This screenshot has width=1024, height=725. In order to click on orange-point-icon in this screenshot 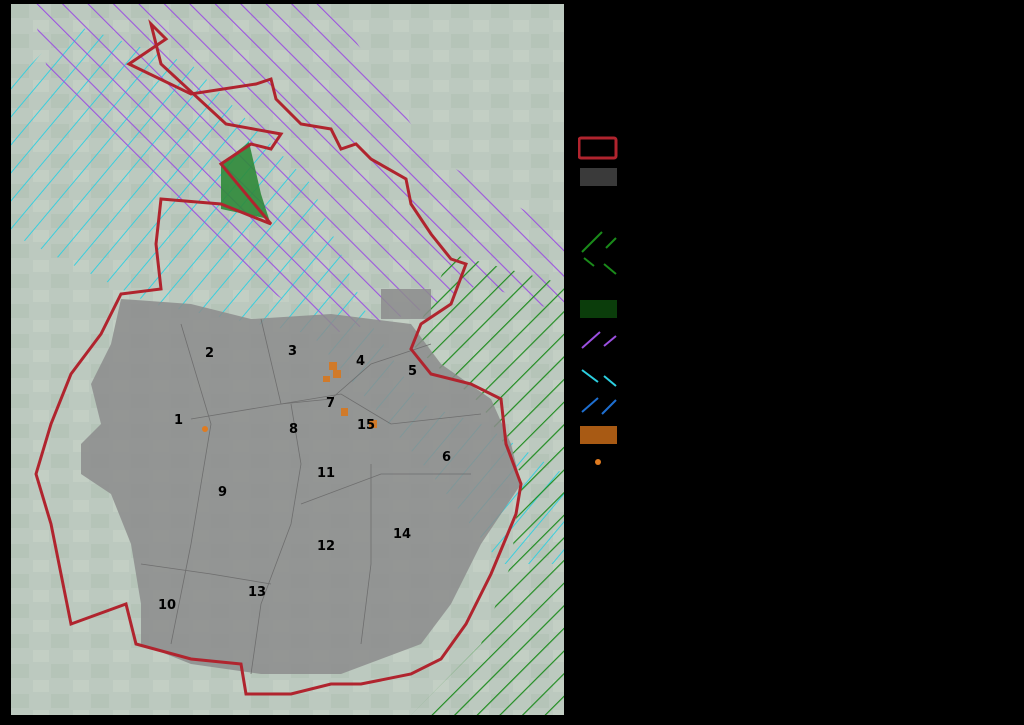, I will do `click(598, 462)`.